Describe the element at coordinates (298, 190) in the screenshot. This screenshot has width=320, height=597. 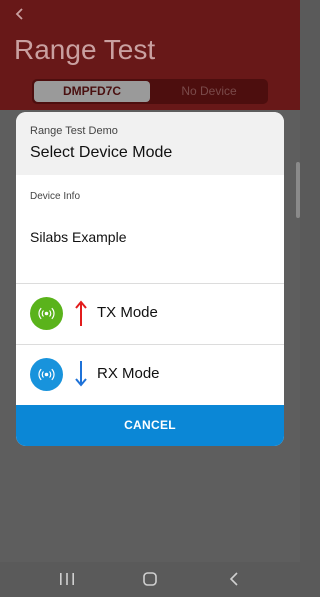
I see `scrollbar` at that location.